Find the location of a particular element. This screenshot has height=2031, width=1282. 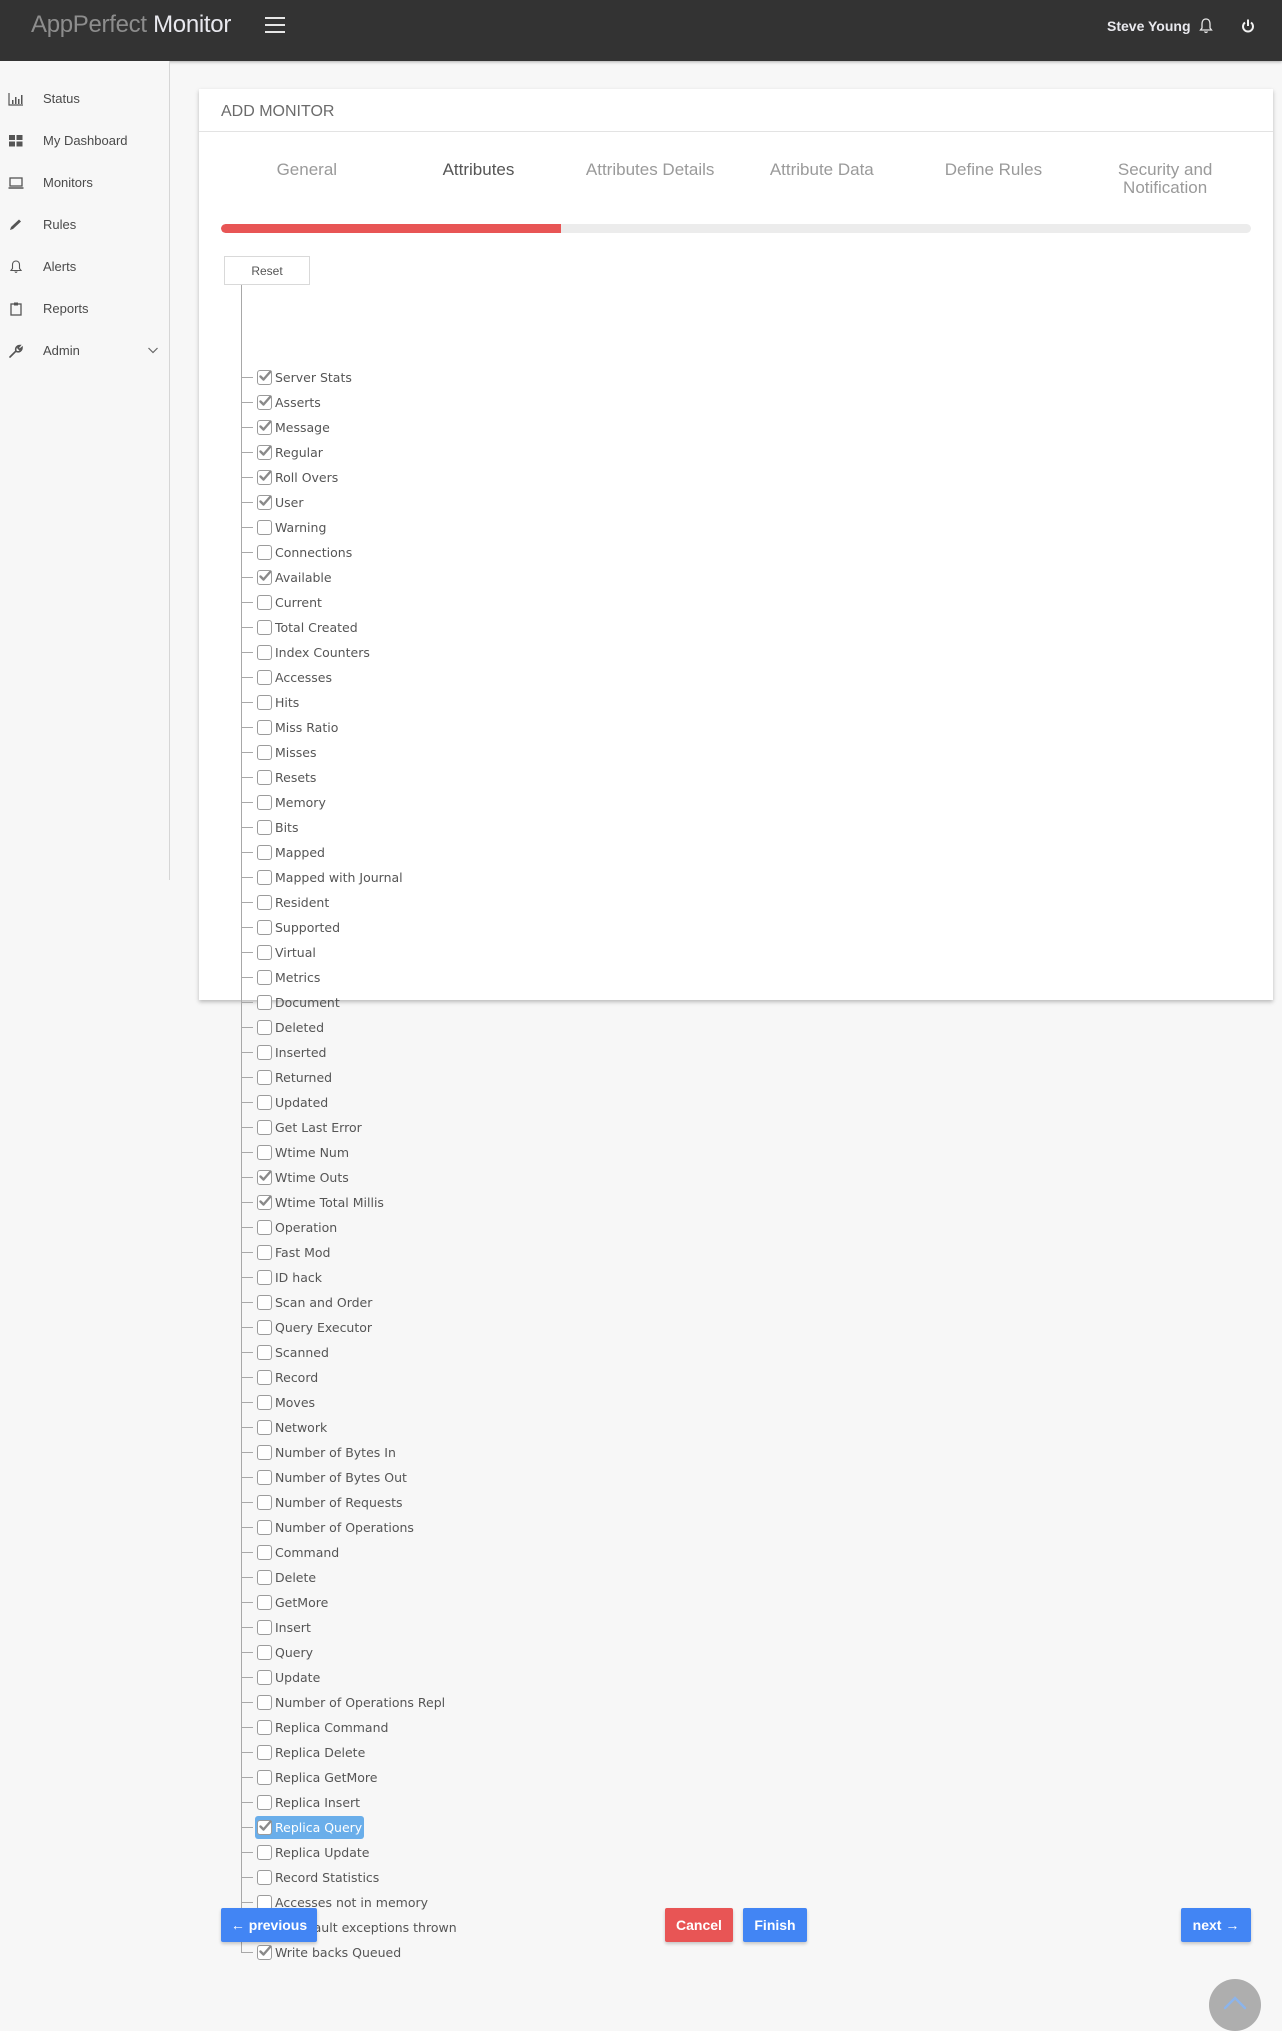

attribute-node: Scan and Order is located at coordinates (314, 1302).